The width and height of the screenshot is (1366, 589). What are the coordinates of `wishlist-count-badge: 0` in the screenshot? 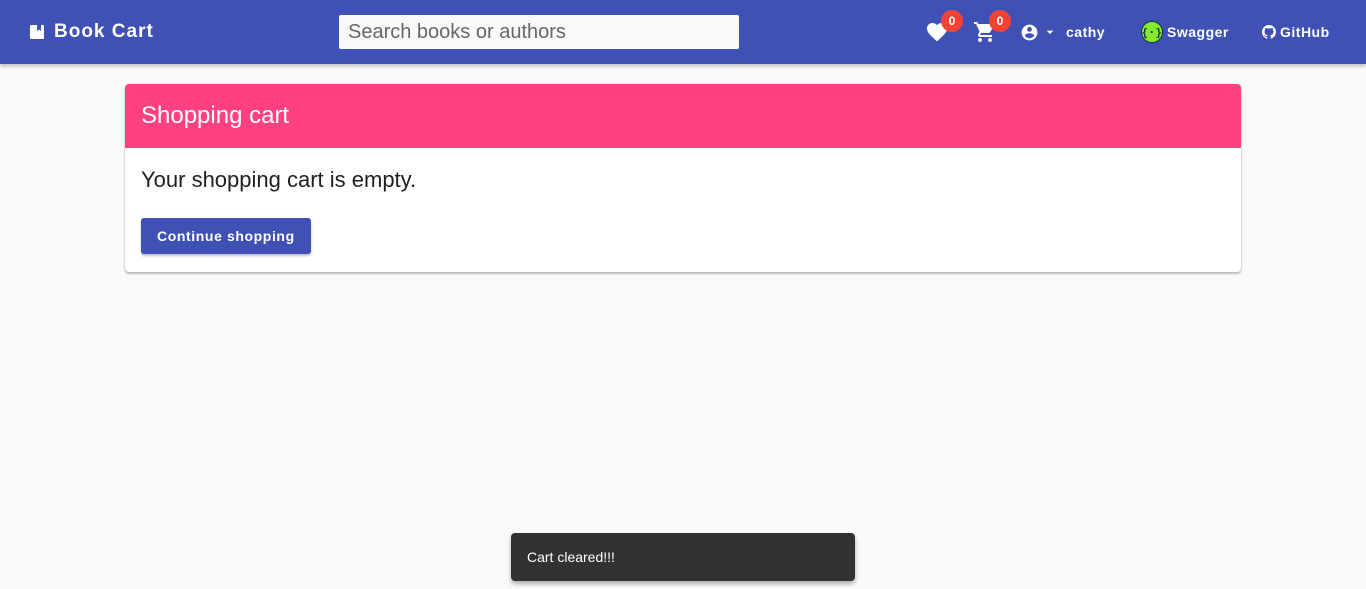 It's located at (952, 21).